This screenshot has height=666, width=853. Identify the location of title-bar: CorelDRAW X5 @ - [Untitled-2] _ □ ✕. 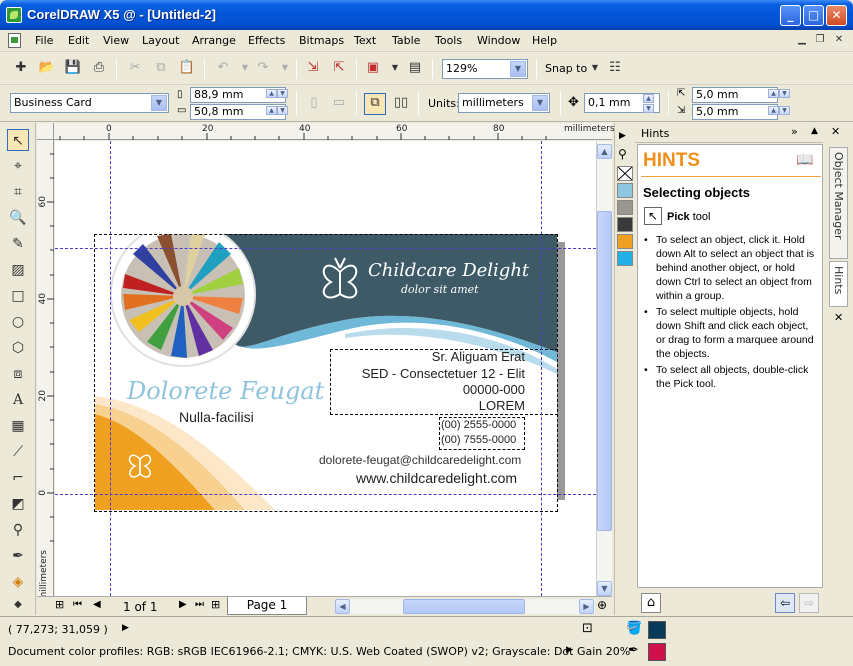
(426, 15).